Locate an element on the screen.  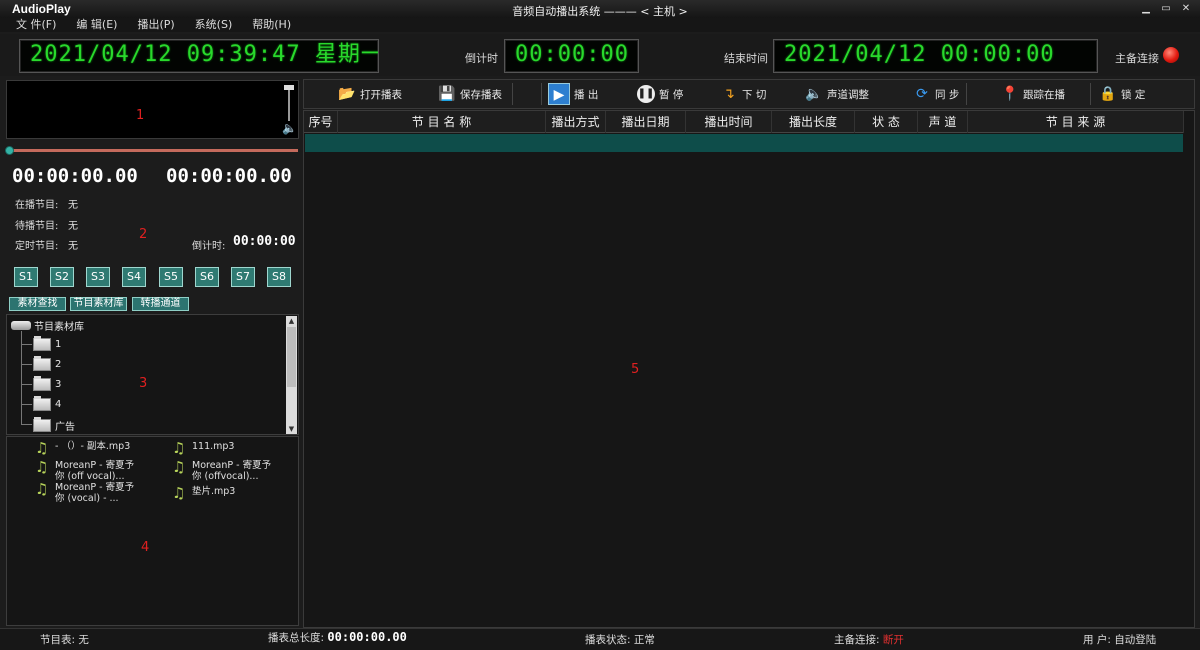
lock-icon: 🔒 is located at coordinates (1108, 94).